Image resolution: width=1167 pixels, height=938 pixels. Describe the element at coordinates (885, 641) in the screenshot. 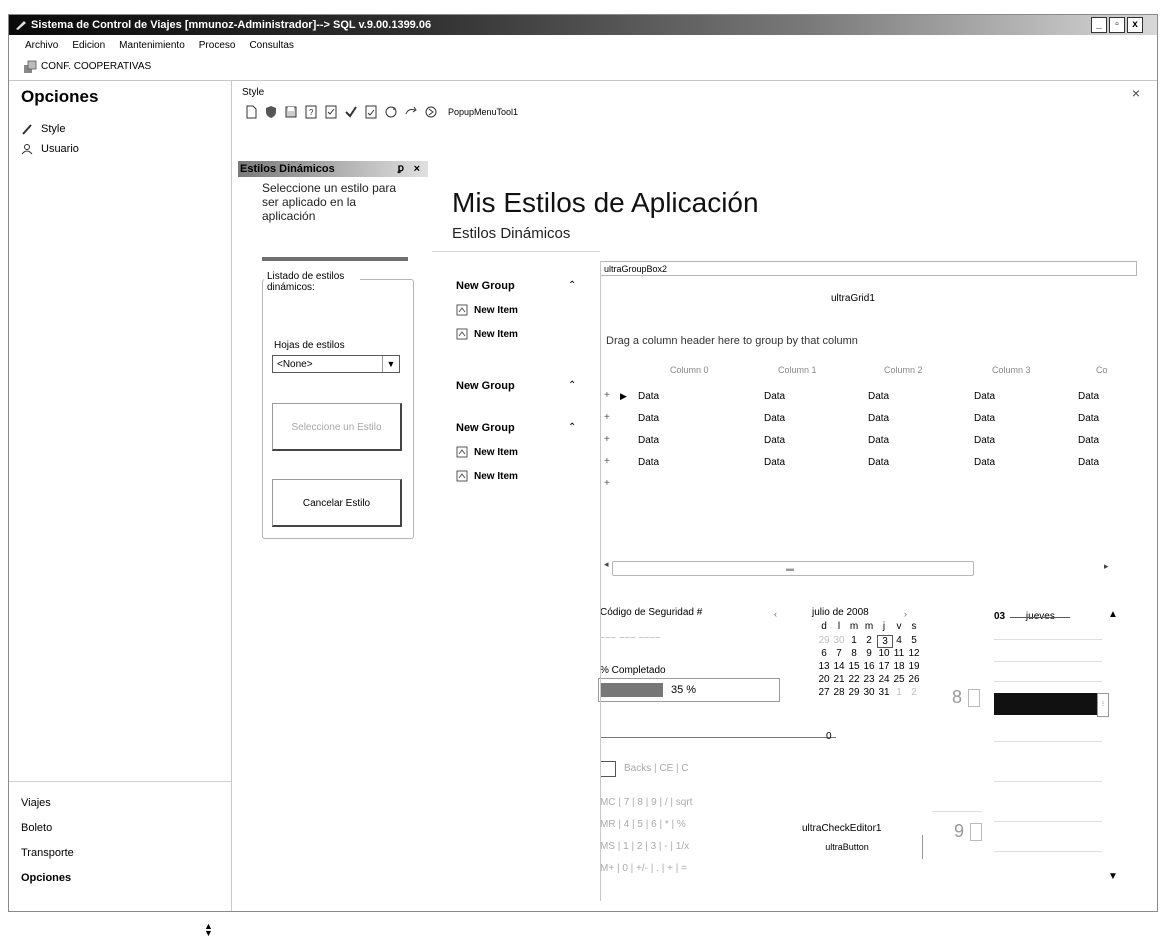

I see `calendar-day: 3` at that location.